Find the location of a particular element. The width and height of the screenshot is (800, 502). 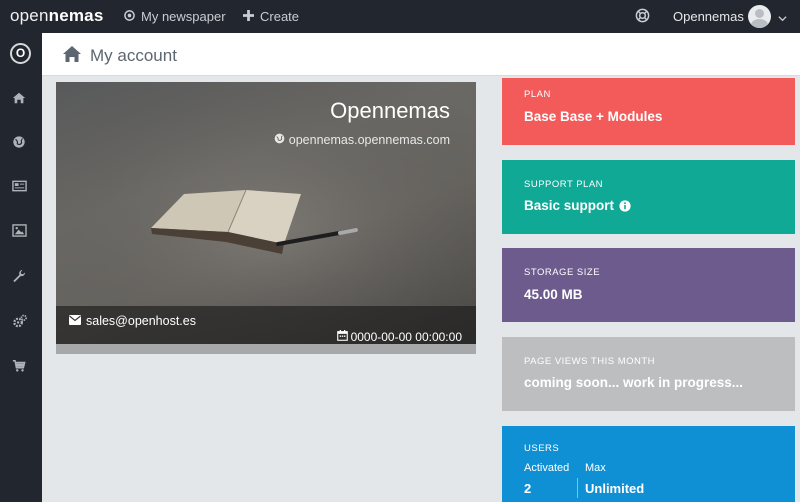

users-activated-label: Activated is located at coordinates (547, 468).